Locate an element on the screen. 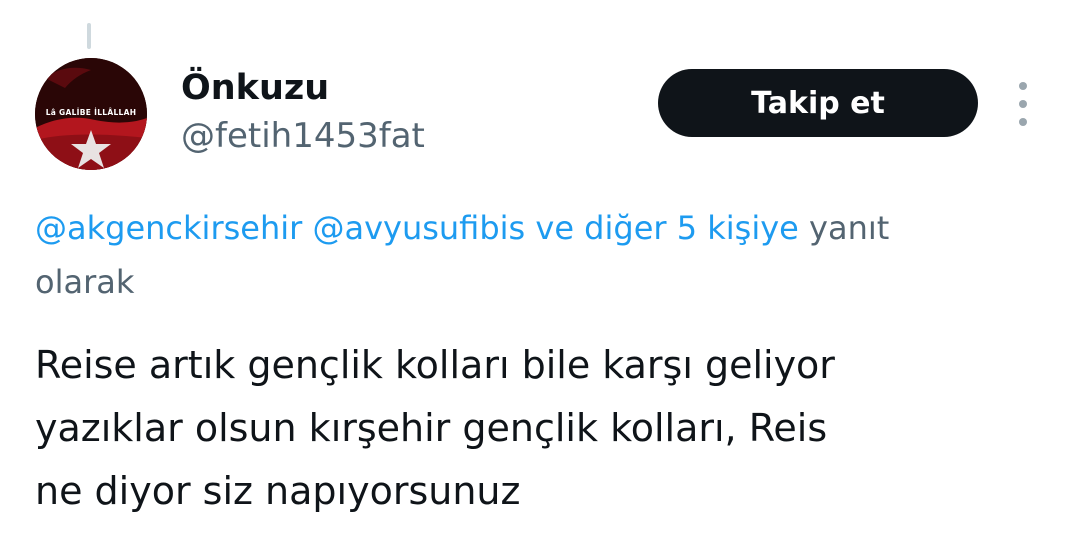  avatar-caption: Lâ GALİBE İLLÂLLAH is located at coordinates (91, 112).